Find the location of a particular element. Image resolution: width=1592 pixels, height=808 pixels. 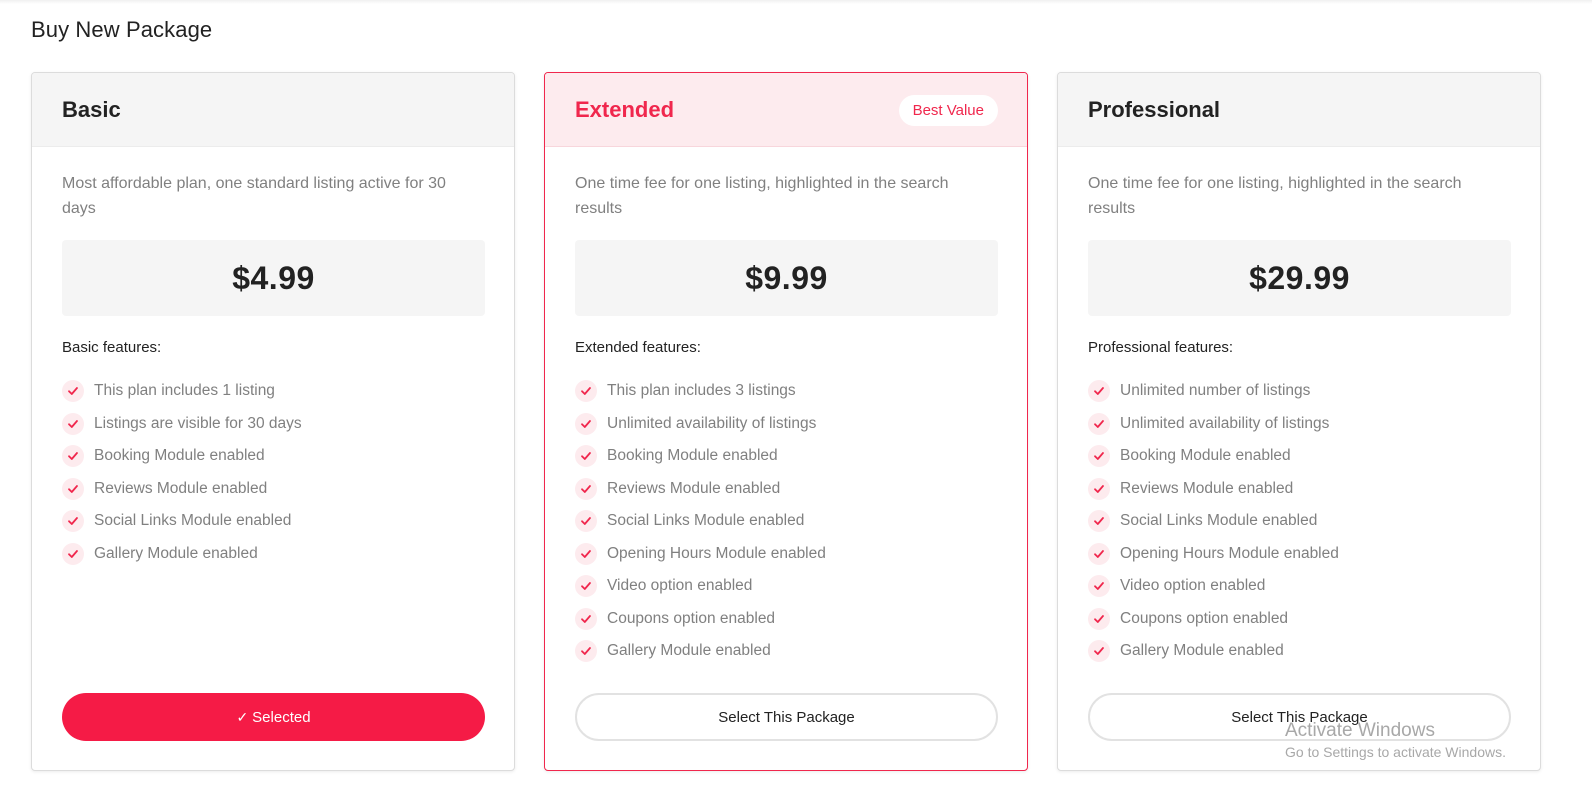

feature-item: This plan includes 1 listing is located at coordinates (182, 391).